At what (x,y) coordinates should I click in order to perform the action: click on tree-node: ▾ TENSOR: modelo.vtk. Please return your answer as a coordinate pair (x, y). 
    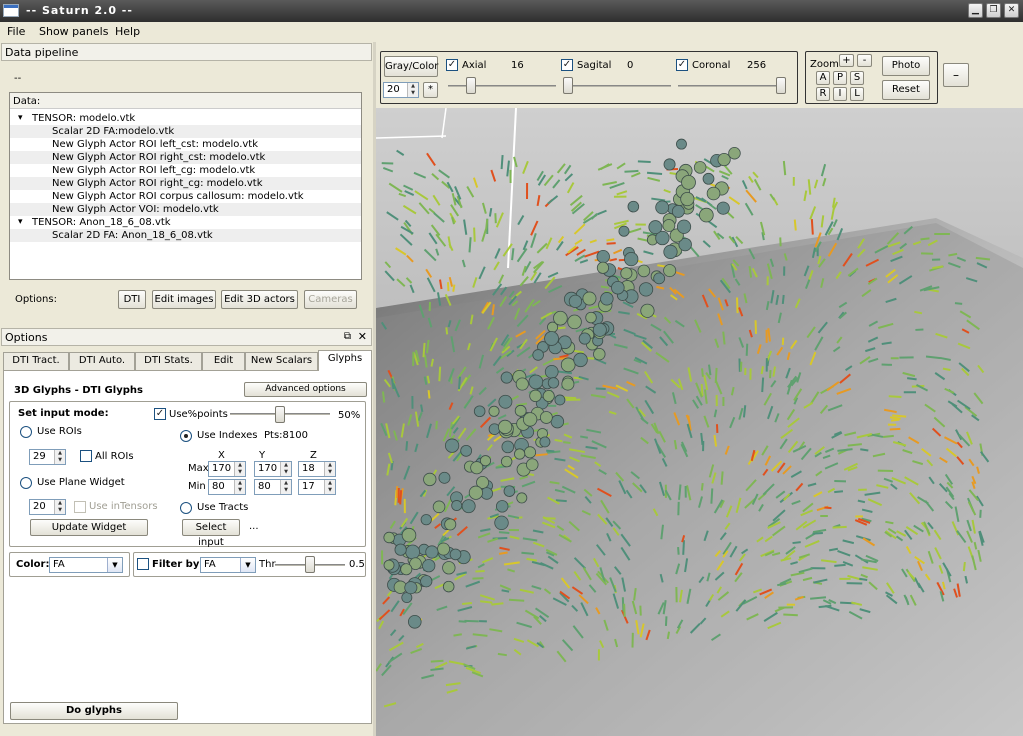
    Looking at the image, I should click on (185, 118).